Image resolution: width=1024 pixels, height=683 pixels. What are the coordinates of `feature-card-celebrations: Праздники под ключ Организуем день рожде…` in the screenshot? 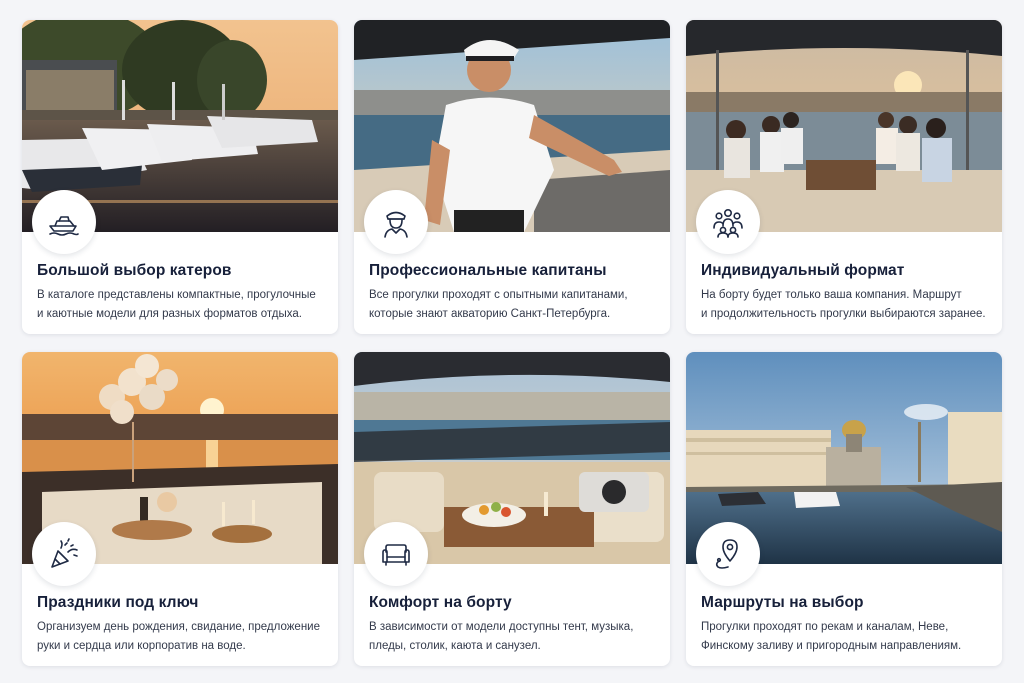 It's located at (180, 509).